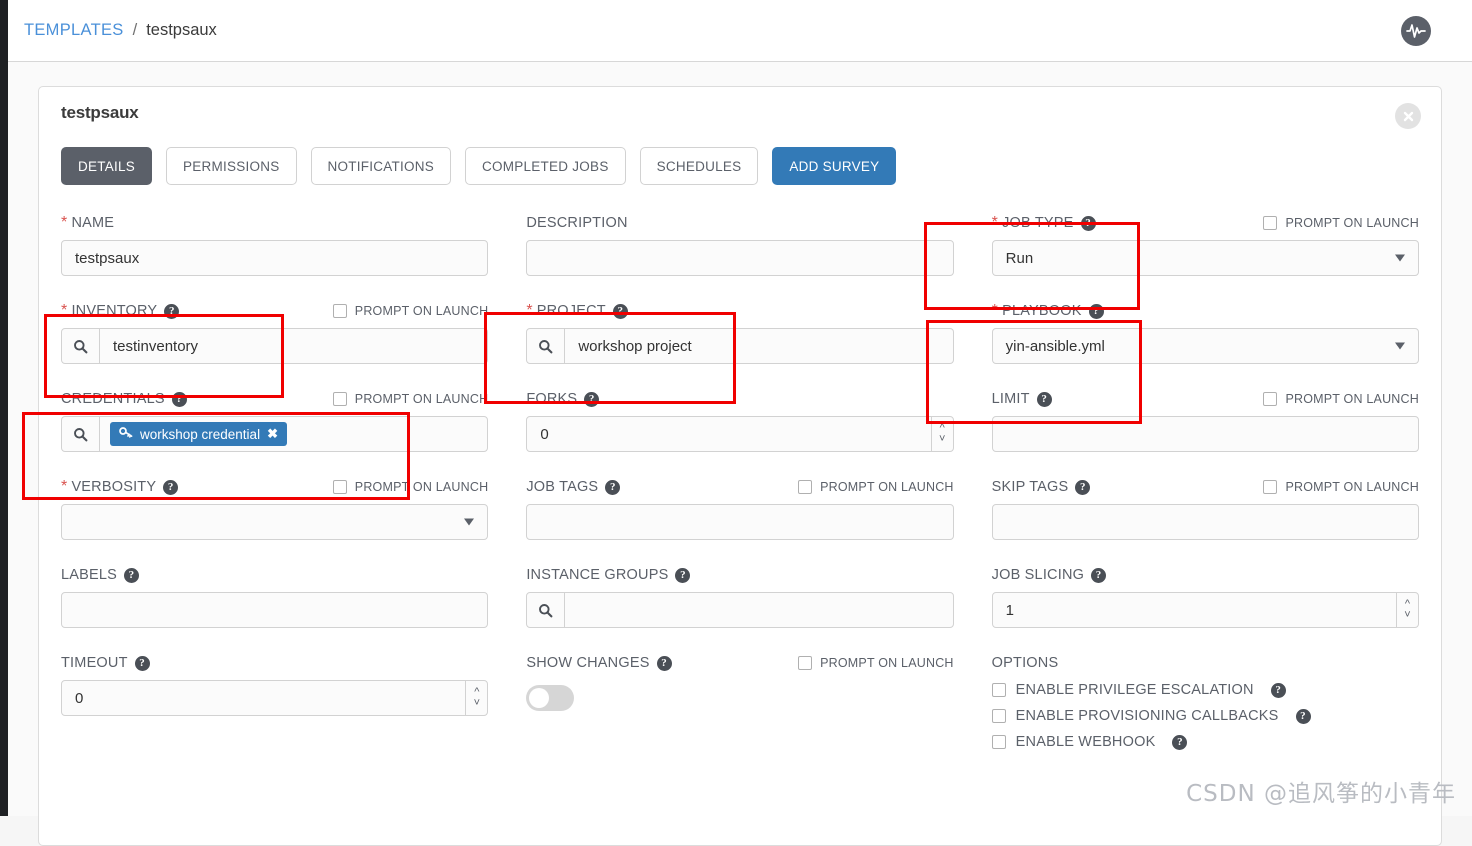  Describe the element at coordinates (1416, 30) in the screenshot. I see `activity-stream-icon` at that location.